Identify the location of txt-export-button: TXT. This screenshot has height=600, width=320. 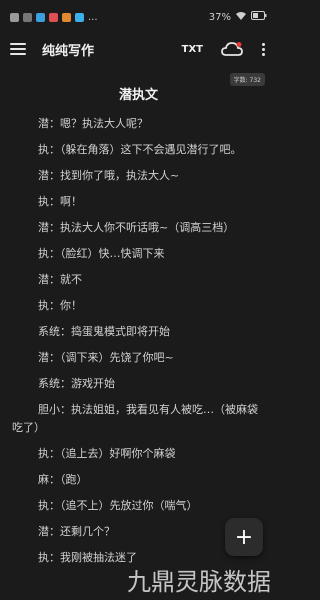
(192, 49).